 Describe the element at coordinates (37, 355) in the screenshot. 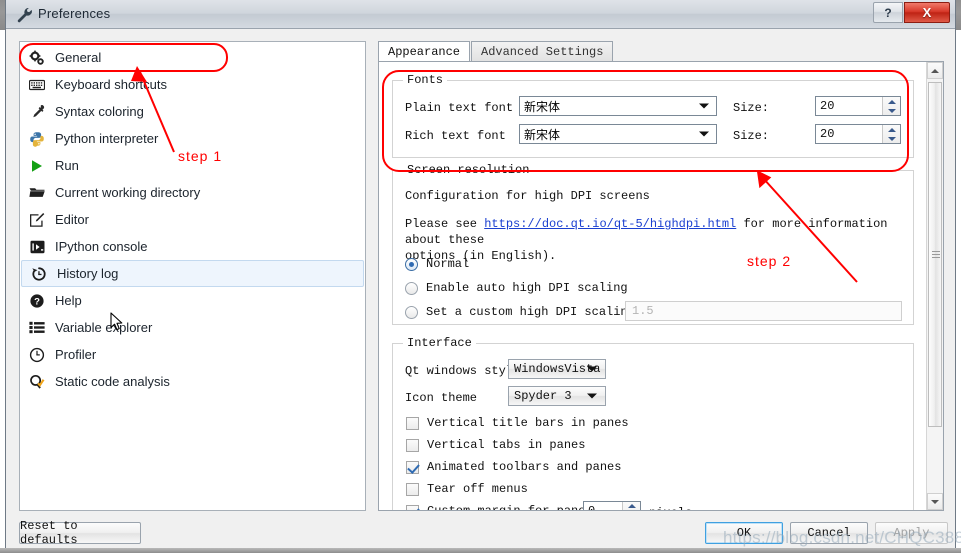

I see `clock-icon` at that location.